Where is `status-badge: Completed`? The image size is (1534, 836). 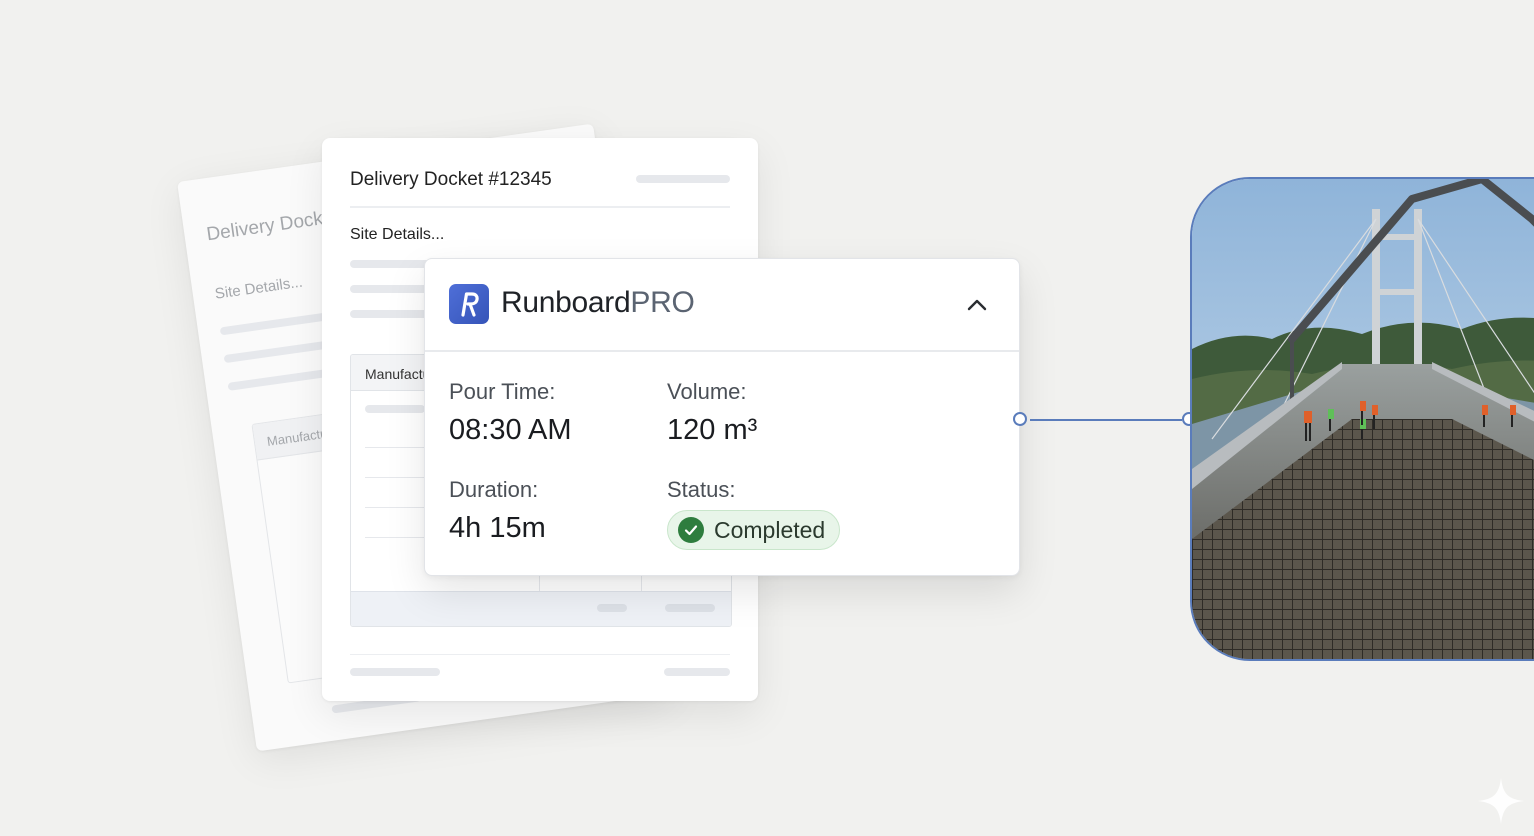
status-badge: Completed is located at coordinates (754, 530).